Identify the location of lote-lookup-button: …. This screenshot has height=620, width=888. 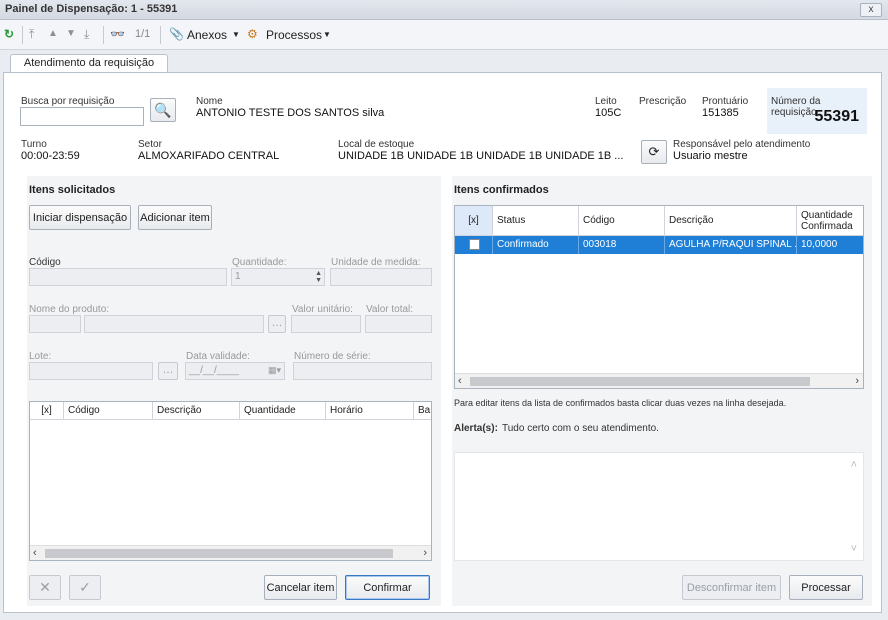
(168, 371).